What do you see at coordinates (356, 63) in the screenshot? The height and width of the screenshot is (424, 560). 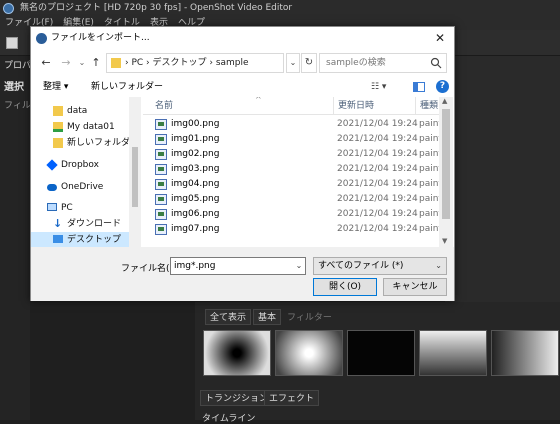 I see `search-placeholder: sampleの検索` at bounding box center [356, 63].